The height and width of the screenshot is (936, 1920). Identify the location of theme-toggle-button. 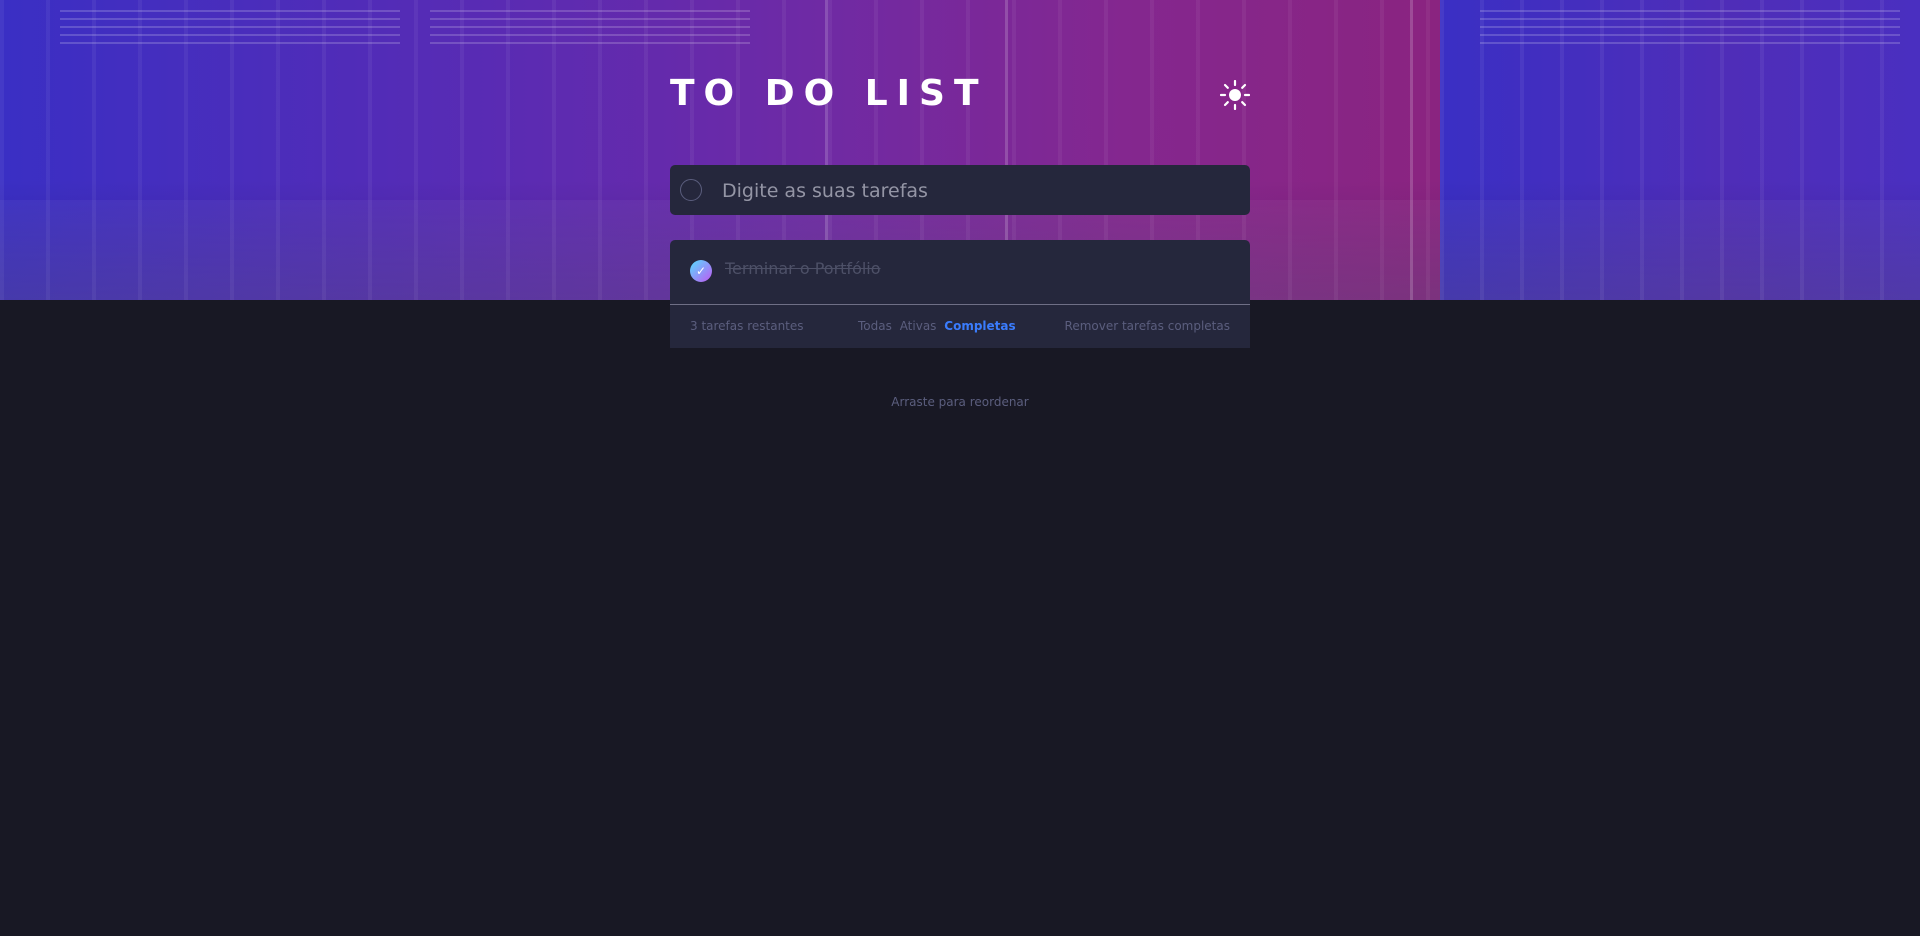
(1235, 95).